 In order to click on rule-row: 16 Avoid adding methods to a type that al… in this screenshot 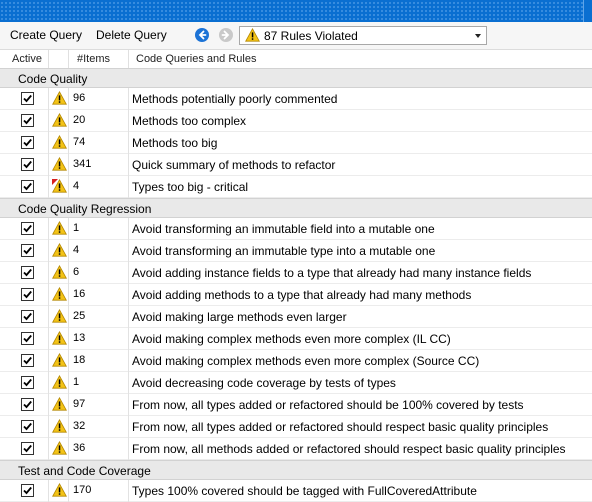, I will do `click(296, 295)`.